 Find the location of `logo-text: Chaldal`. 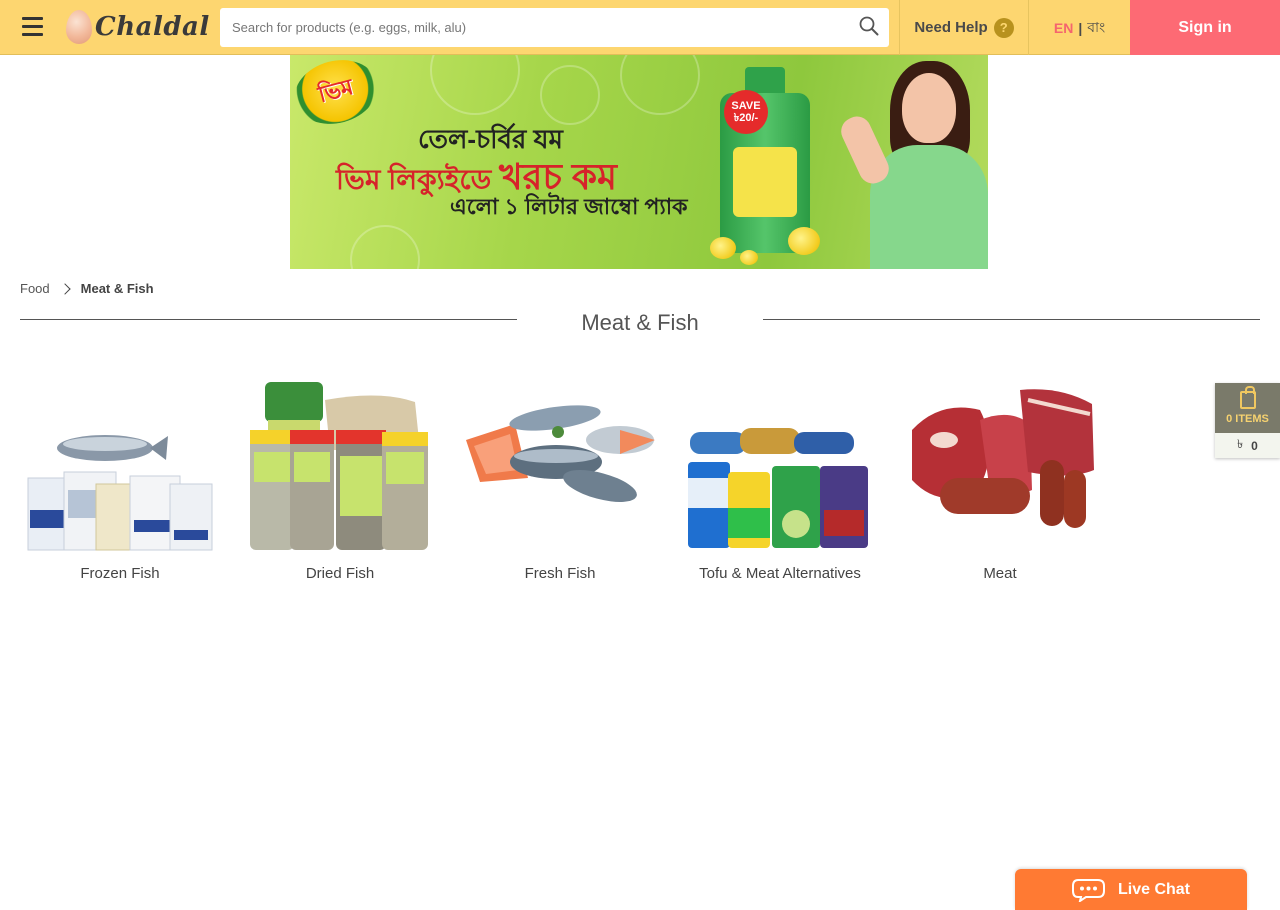

logo-text: Chaldal is located at coordinates (152, 27).